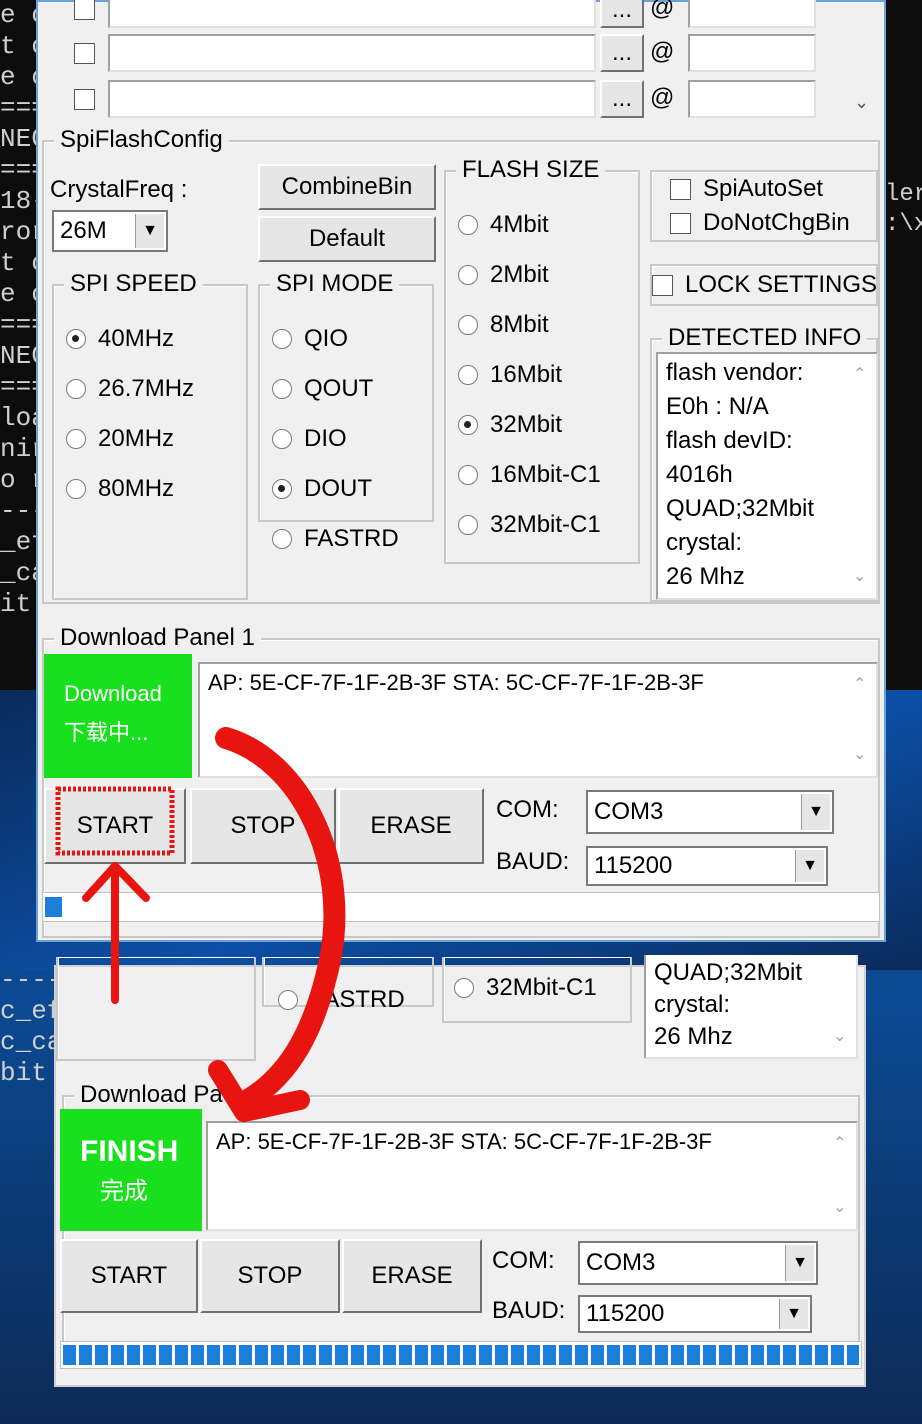  Describe the element at coordinates (133, 284) in the screenshot. I see `spi-speed-title: SPI SPEED` at that location.